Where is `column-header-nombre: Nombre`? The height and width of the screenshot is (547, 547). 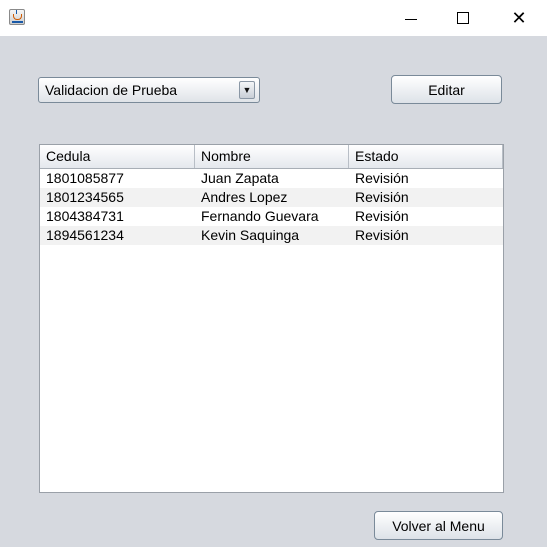
column-header-nombre: Nombre is located at coordinates (272, 156).